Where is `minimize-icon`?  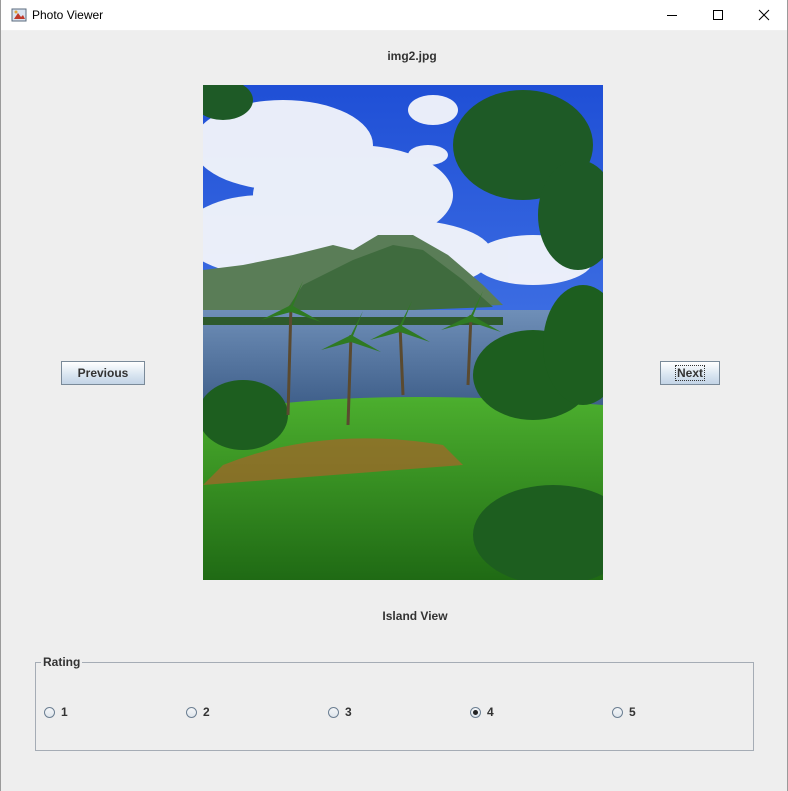 minimize-icon is located at coordinates (672, 15).